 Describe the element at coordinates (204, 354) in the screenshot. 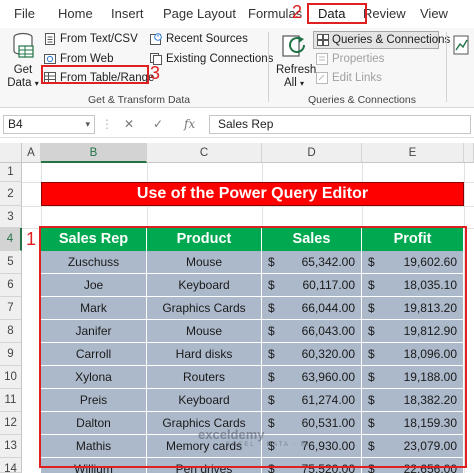

I see `cell-product: Hard disks` at that location.